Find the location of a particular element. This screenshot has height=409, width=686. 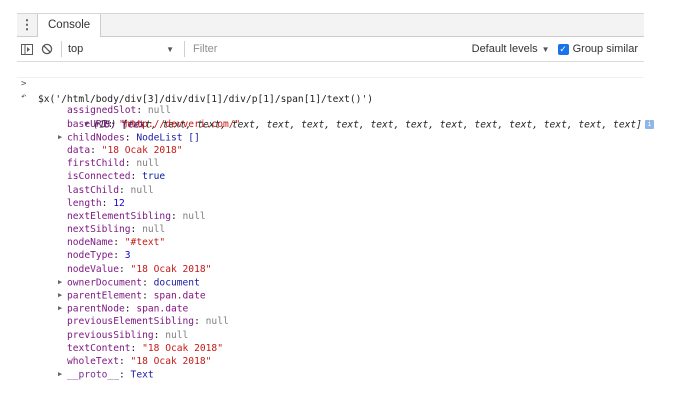

property-row: previousSibling: null is located at coordinates (330, 335).